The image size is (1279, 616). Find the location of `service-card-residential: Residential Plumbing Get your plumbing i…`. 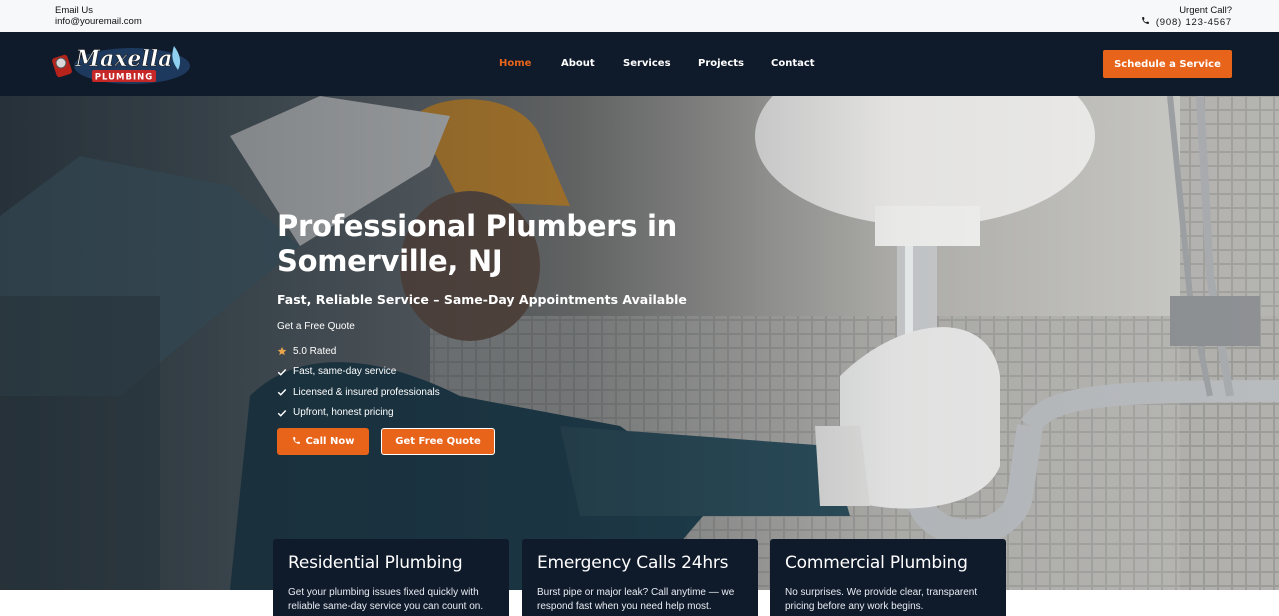

service-card-residential: Residential Plumbing Get your plumbing i… is located at coordinates (391, 577).